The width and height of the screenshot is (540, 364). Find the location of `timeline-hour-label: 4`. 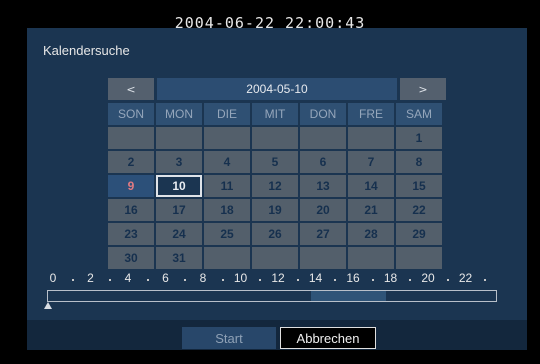

timeline-hour-label: 4 is located at coordinates (128, 278).